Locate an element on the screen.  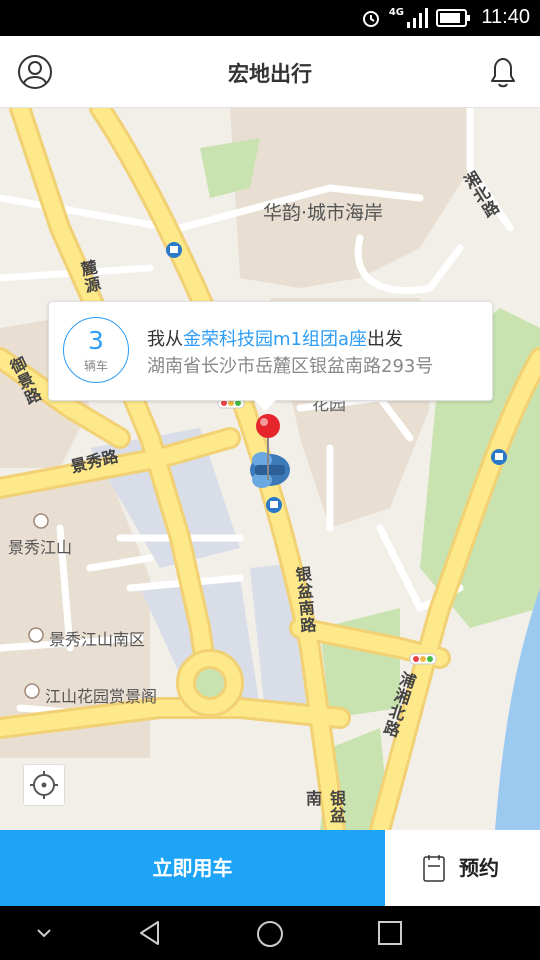
ride-now-button: 立即用车 is located at coordinates (192, 868).